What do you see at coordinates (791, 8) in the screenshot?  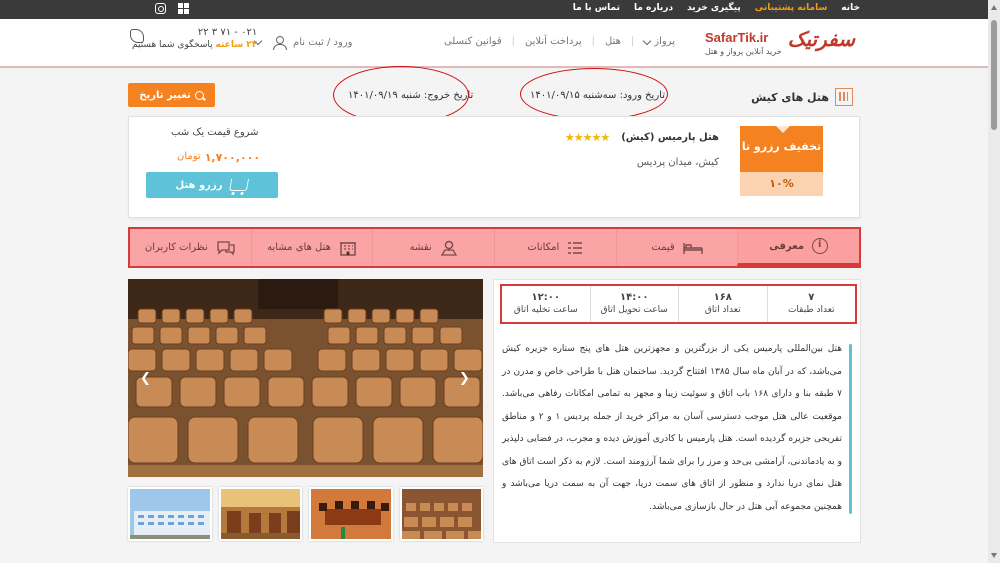 I see `top-link-support: سامانه پشتیبانی` at bounding box center [791, 8].